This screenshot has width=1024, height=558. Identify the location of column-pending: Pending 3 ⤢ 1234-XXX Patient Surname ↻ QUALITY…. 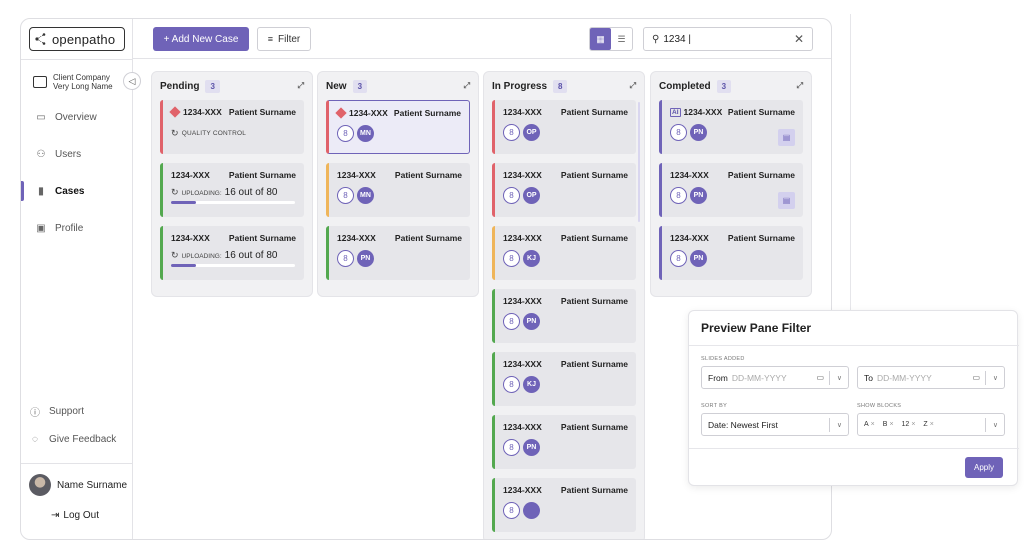
(232, 184).